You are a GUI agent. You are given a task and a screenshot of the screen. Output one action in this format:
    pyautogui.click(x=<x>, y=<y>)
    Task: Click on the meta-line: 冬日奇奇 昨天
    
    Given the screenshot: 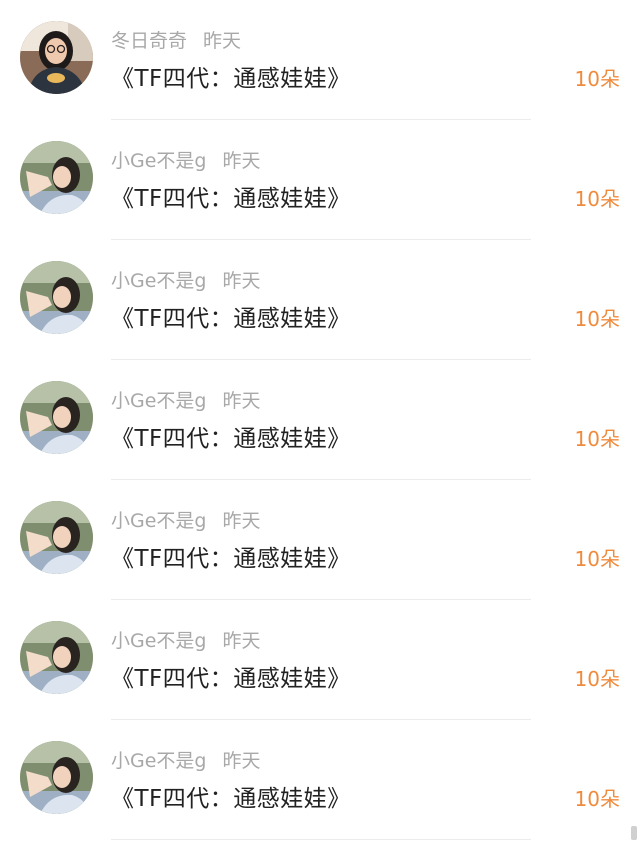 What is the action you would take?
    pyautogui.click(x=176, y=39)
    